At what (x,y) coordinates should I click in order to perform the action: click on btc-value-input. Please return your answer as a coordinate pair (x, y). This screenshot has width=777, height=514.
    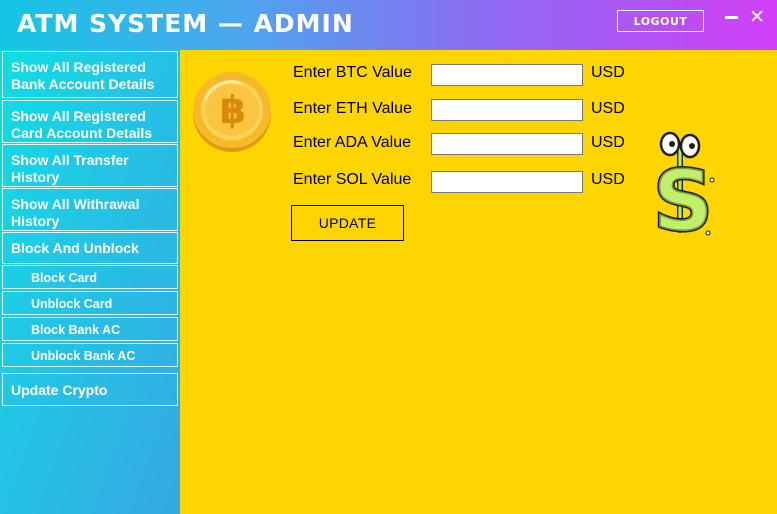
    Looking at the image, I should click on (507, 75).